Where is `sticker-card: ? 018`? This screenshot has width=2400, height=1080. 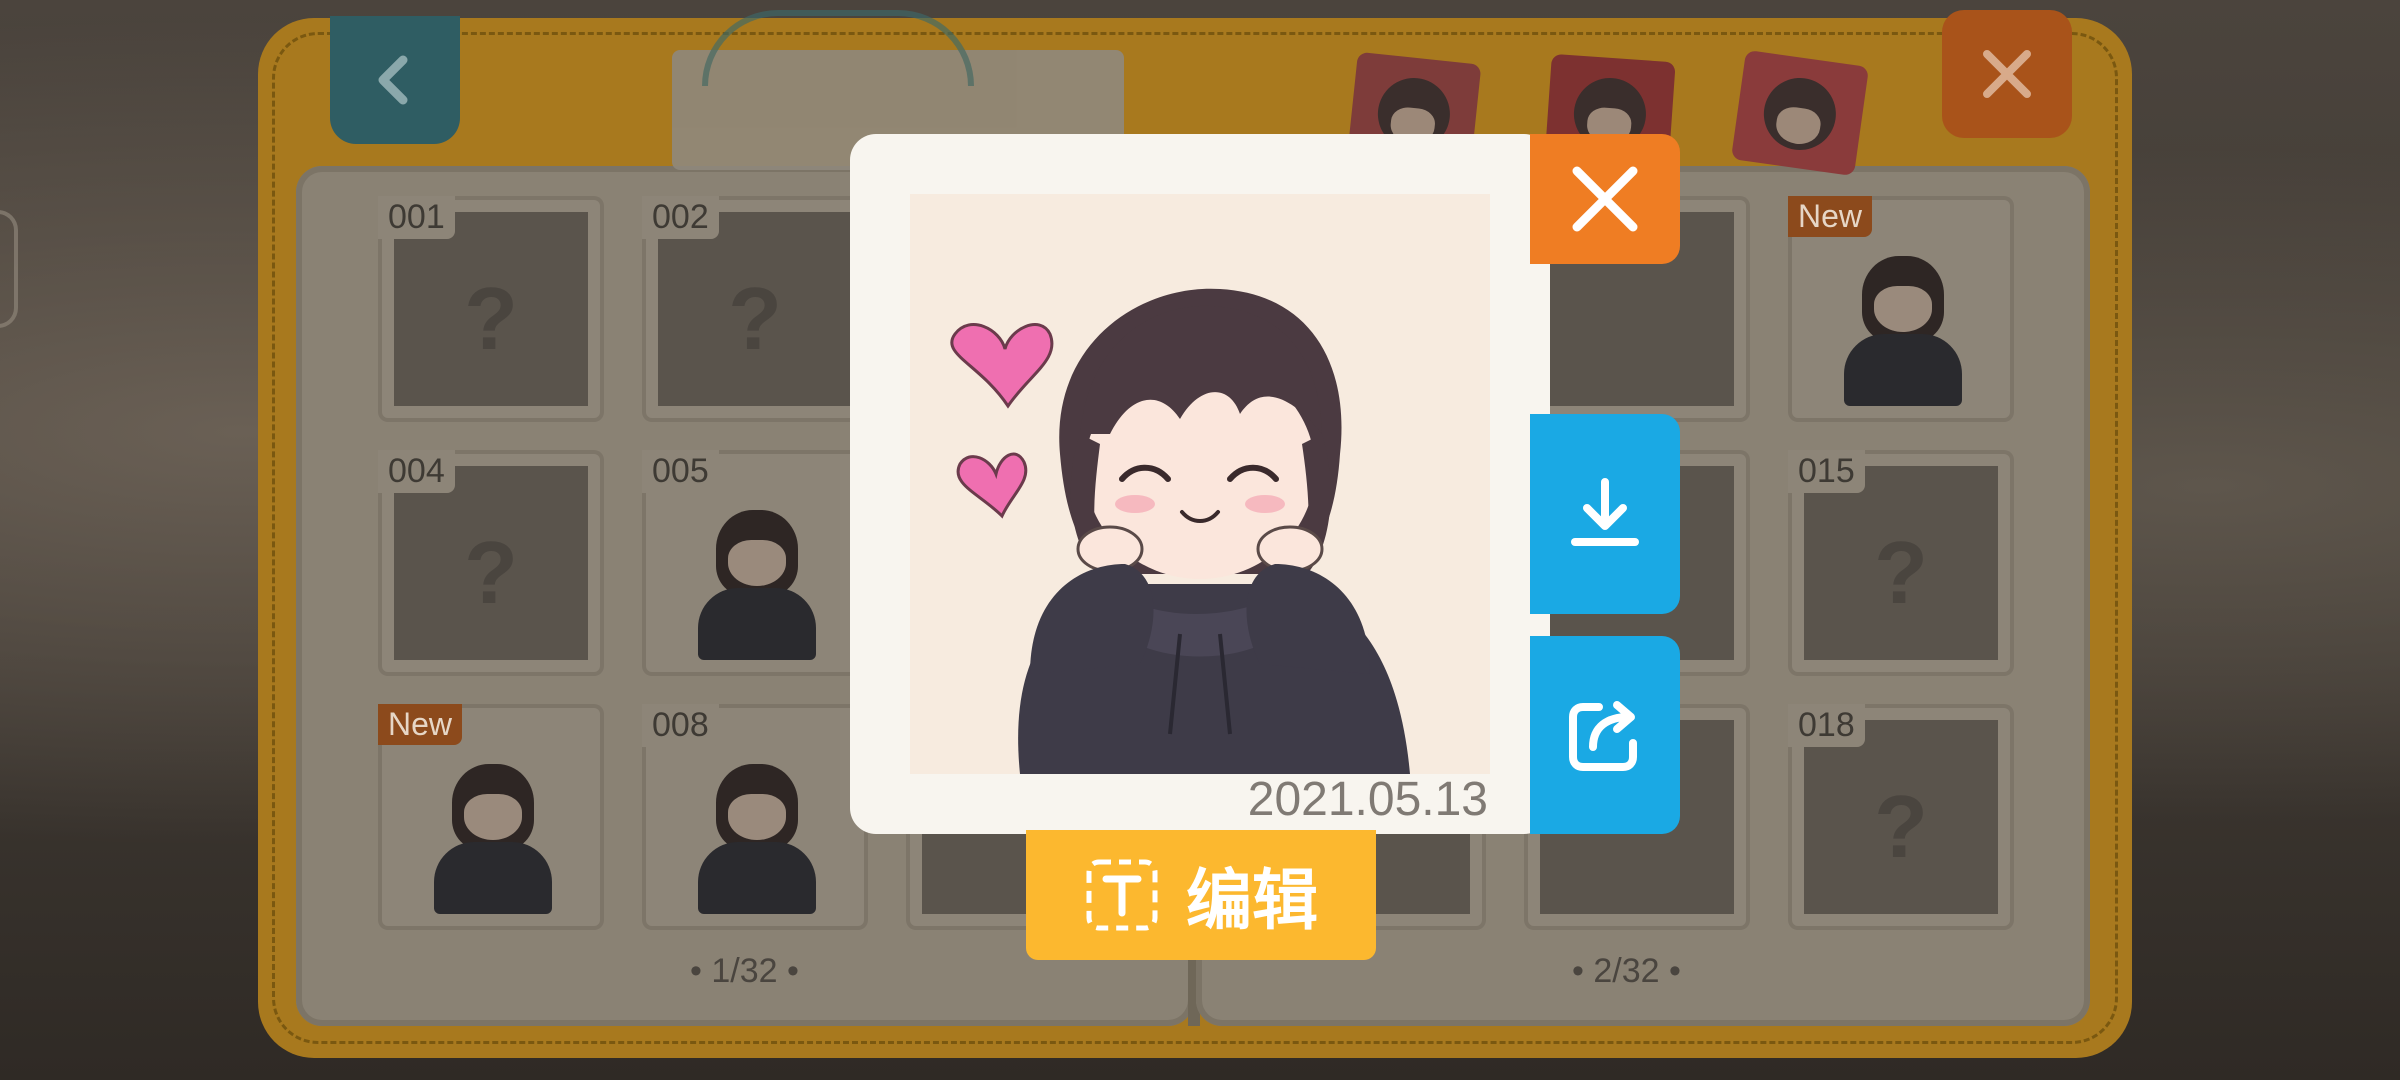
sticker-card: ? 018 is located at coordinates (1901, 817).